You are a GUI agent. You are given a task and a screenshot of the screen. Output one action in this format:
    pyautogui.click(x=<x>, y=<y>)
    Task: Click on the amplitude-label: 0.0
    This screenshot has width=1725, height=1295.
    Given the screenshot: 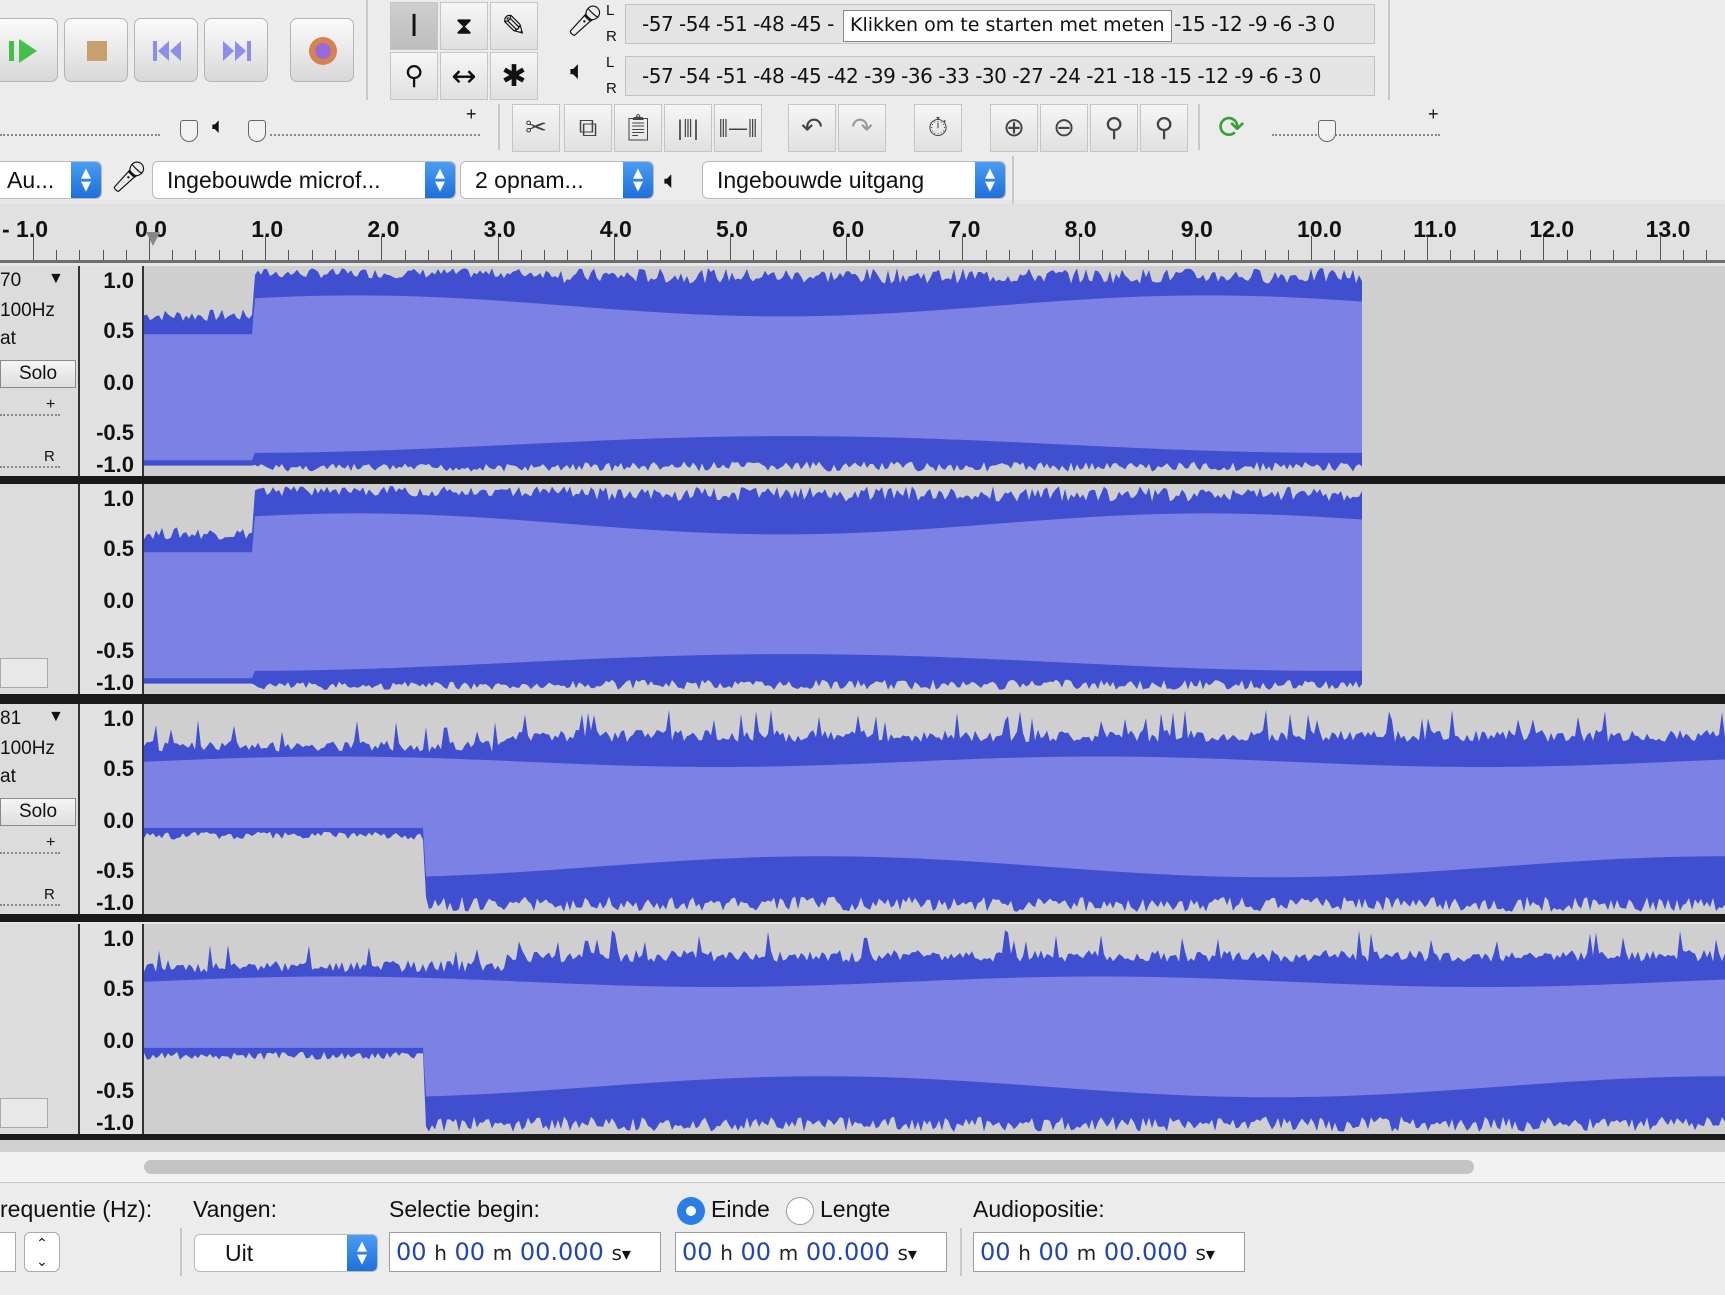 What is the action you would take?
    pyautogui.click(x=118, y=382)
    